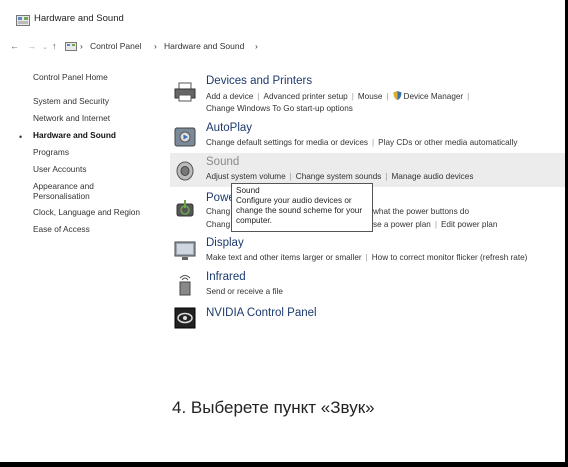  What do you see at coordinates (402, 224) in the screenshot?
I see `link-choose-power-plan: se a power plan` at bounding box center [402, 224].